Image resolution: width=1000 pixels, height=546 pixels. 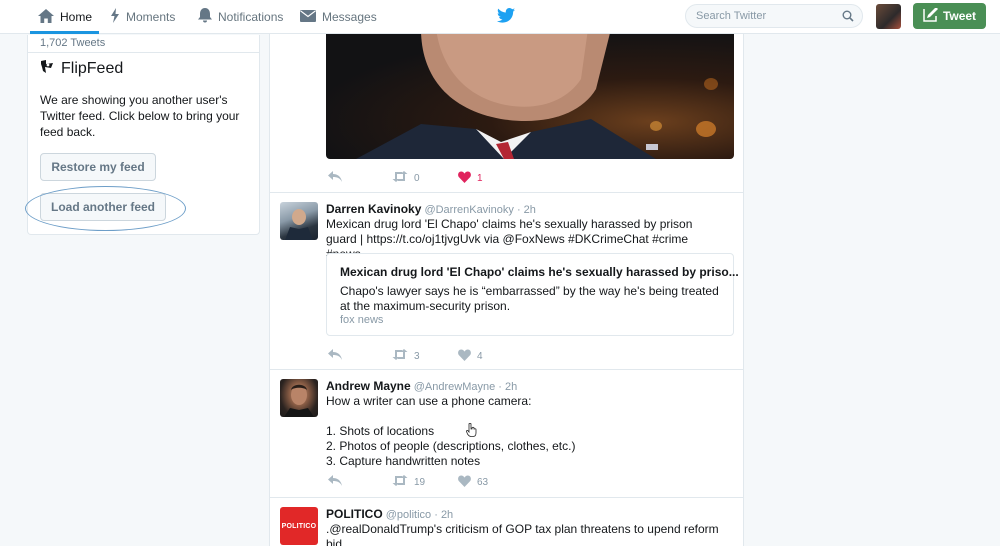 I want to click on tweet-author-name: POLITICO, so click(x=354, y=514).